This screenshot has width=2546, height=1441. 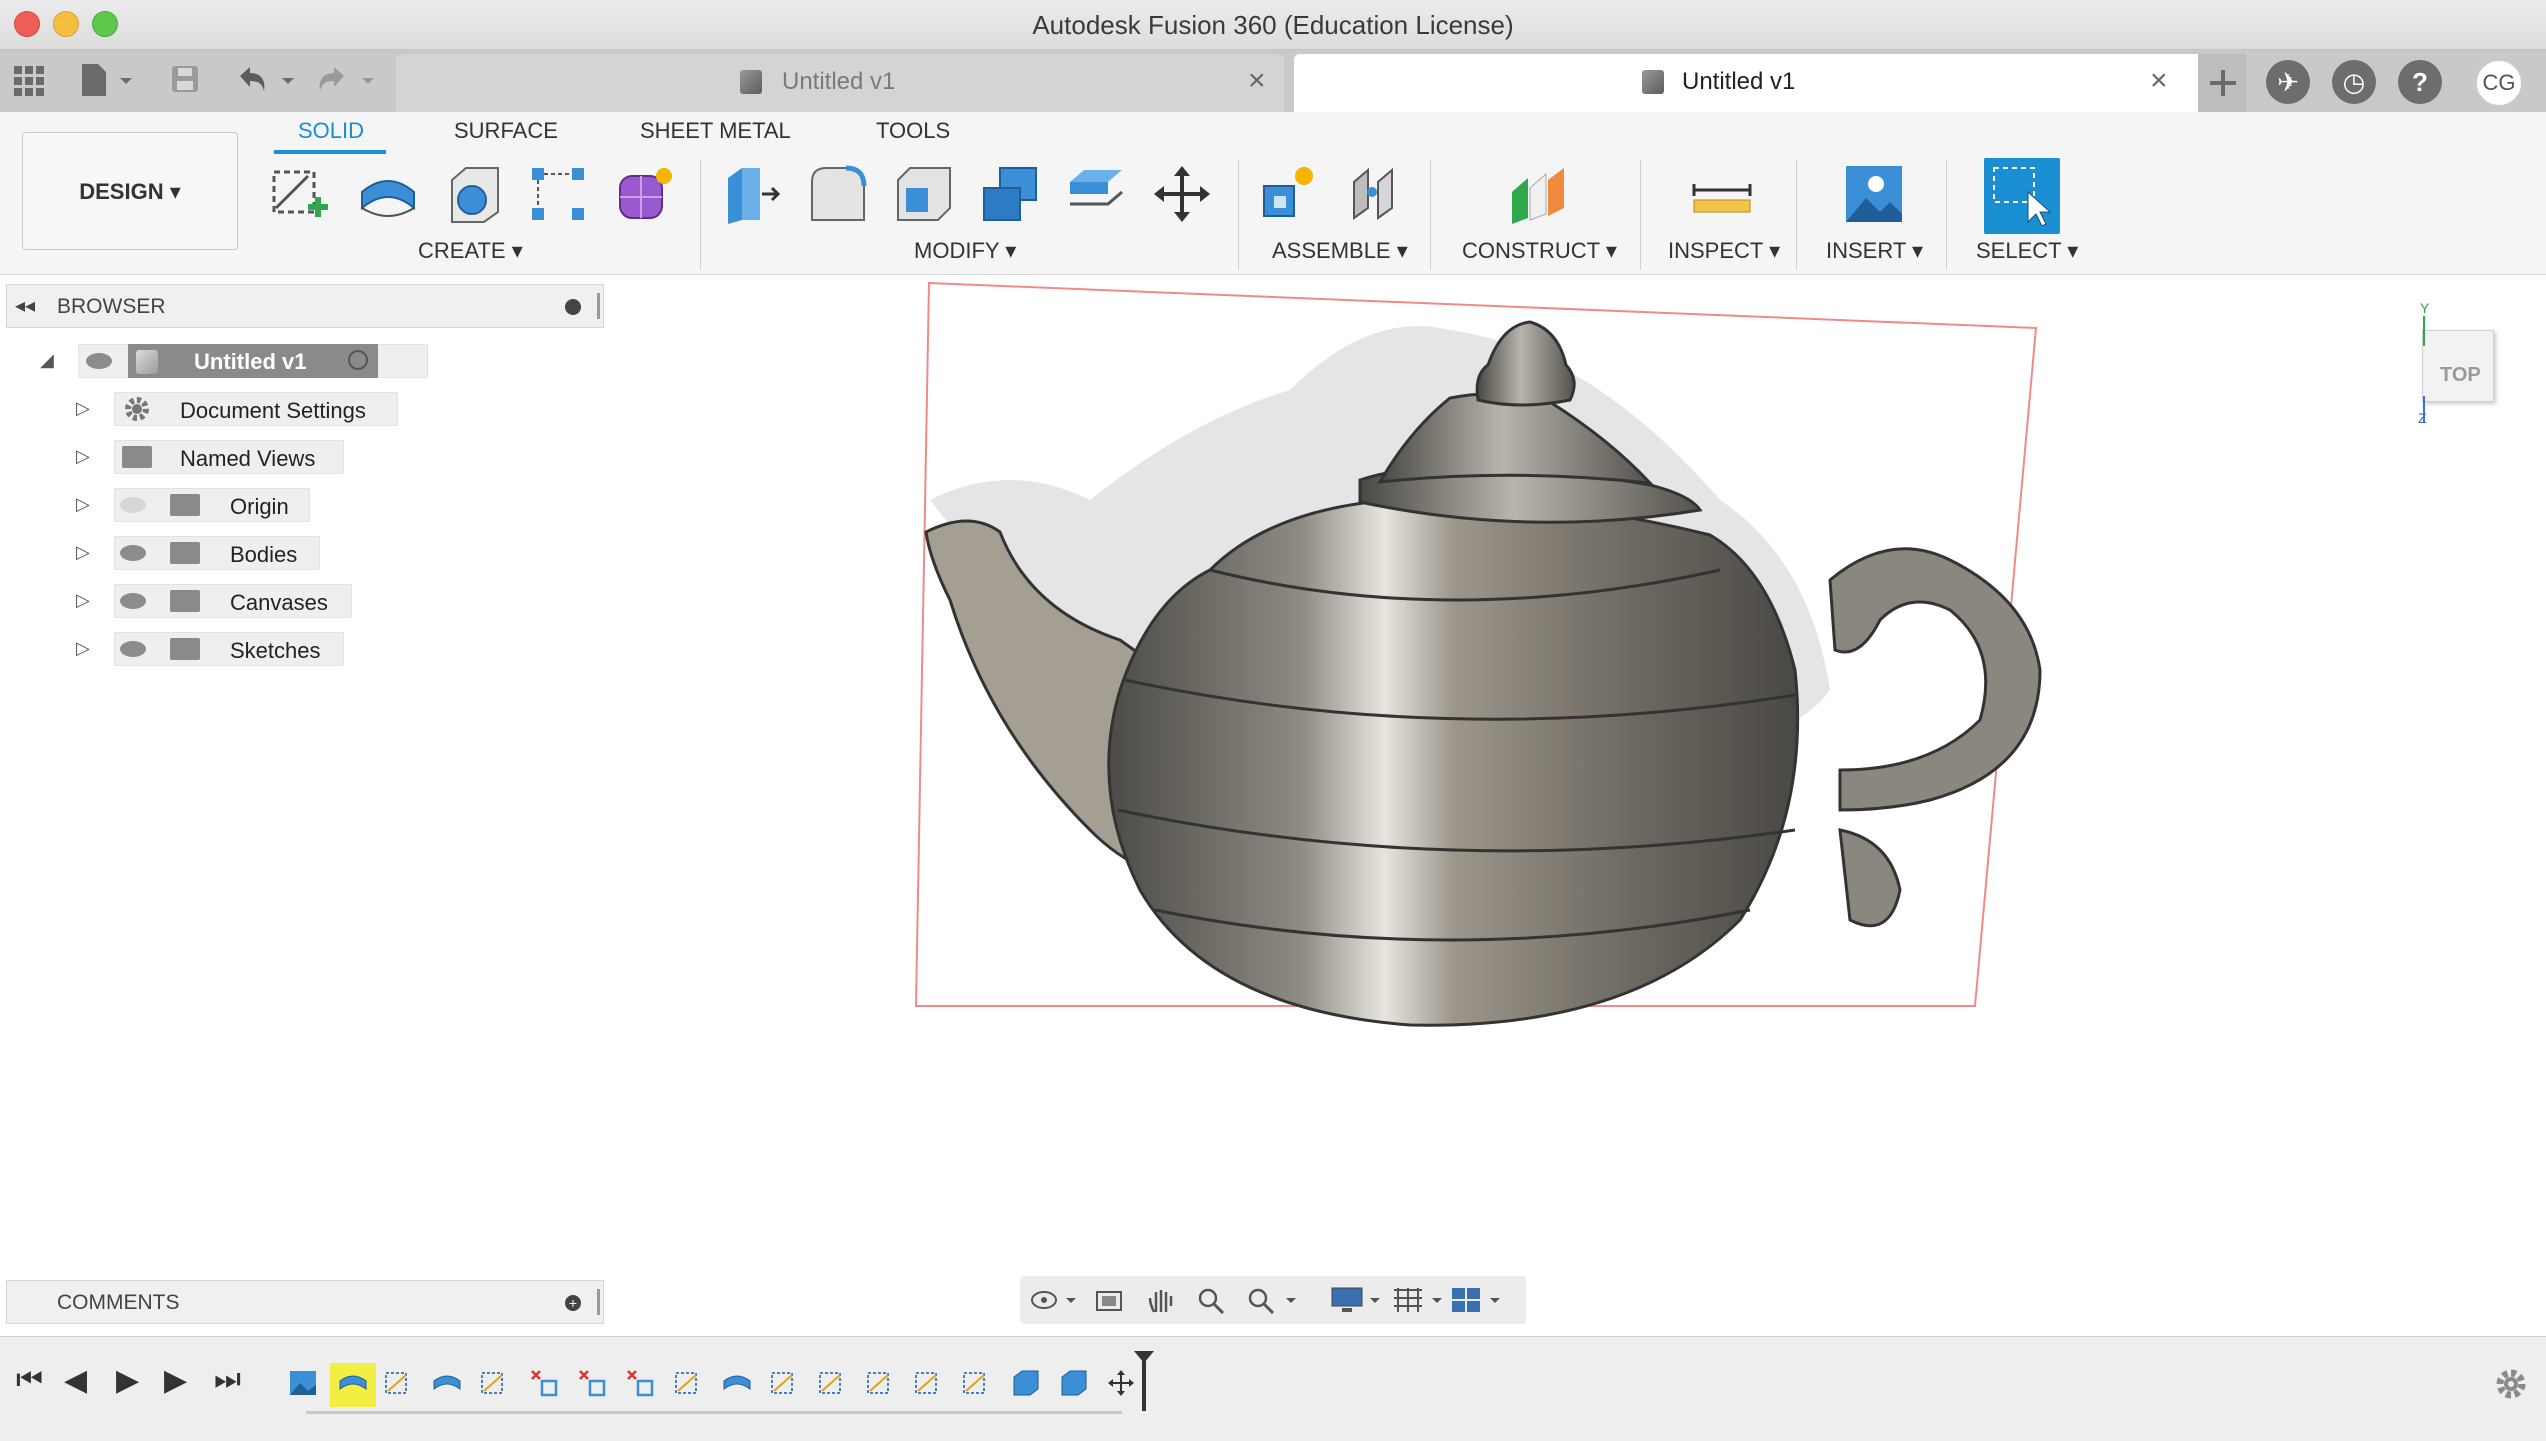 I want to click on move-feature-icon, so click(x=1121, y=1383).